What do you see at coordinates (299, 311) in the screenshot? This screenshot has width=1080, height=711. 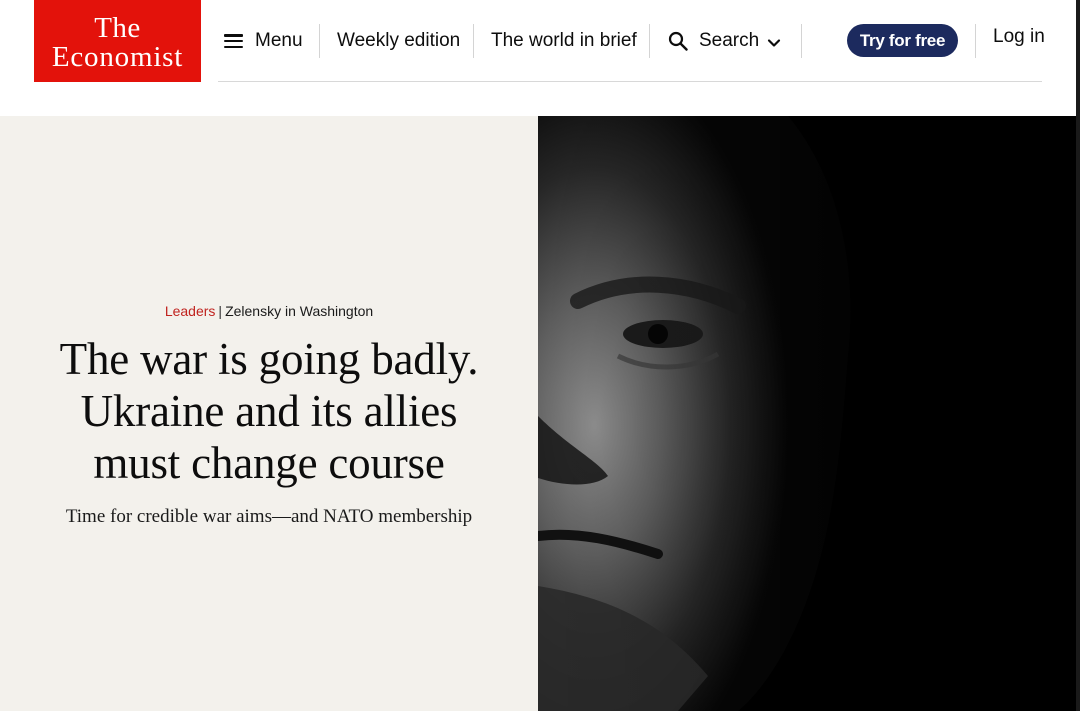 I see `topic-label: Zelensky in Washington` at bounding box center [299, 311].